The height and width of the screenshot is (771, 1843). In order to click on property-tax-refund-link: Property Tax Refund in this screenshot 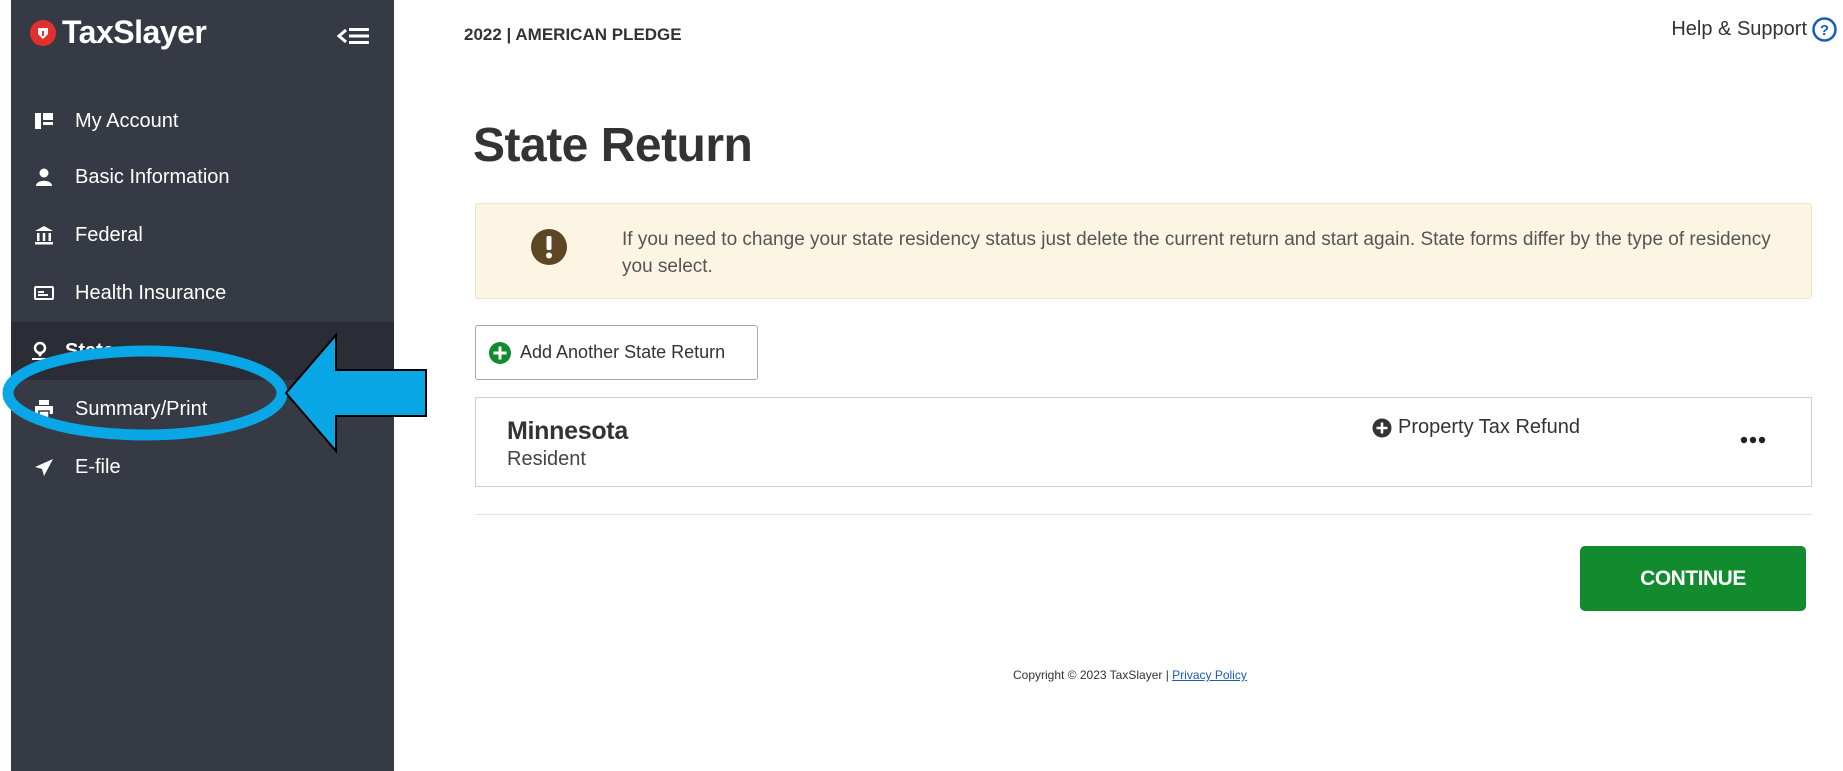, I will do `click(1476, 427)`.